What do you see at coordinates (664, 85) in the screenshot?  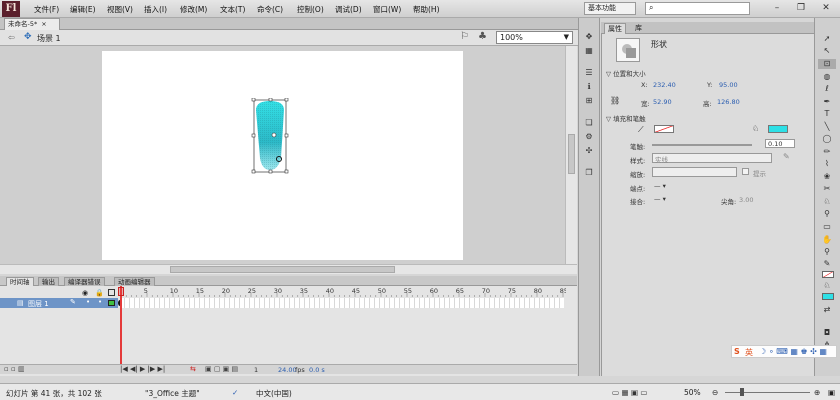 I see `x-value: 232.40` at bounding box center [664, 85].